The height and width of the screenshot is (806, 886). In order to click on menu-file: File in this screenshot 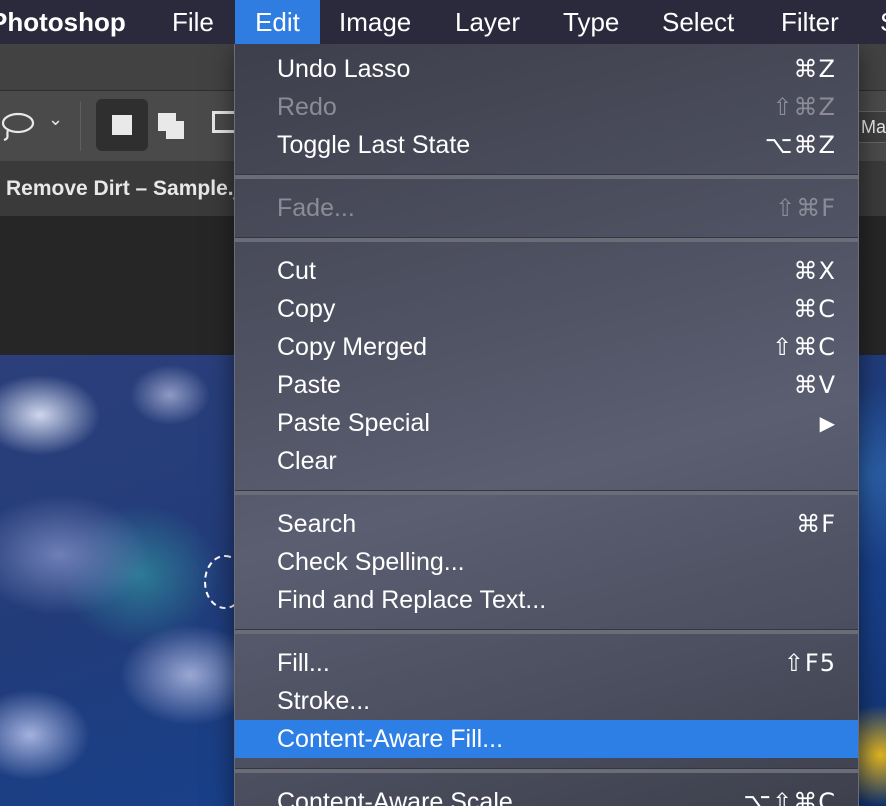, I will do `click(193, 22)`.